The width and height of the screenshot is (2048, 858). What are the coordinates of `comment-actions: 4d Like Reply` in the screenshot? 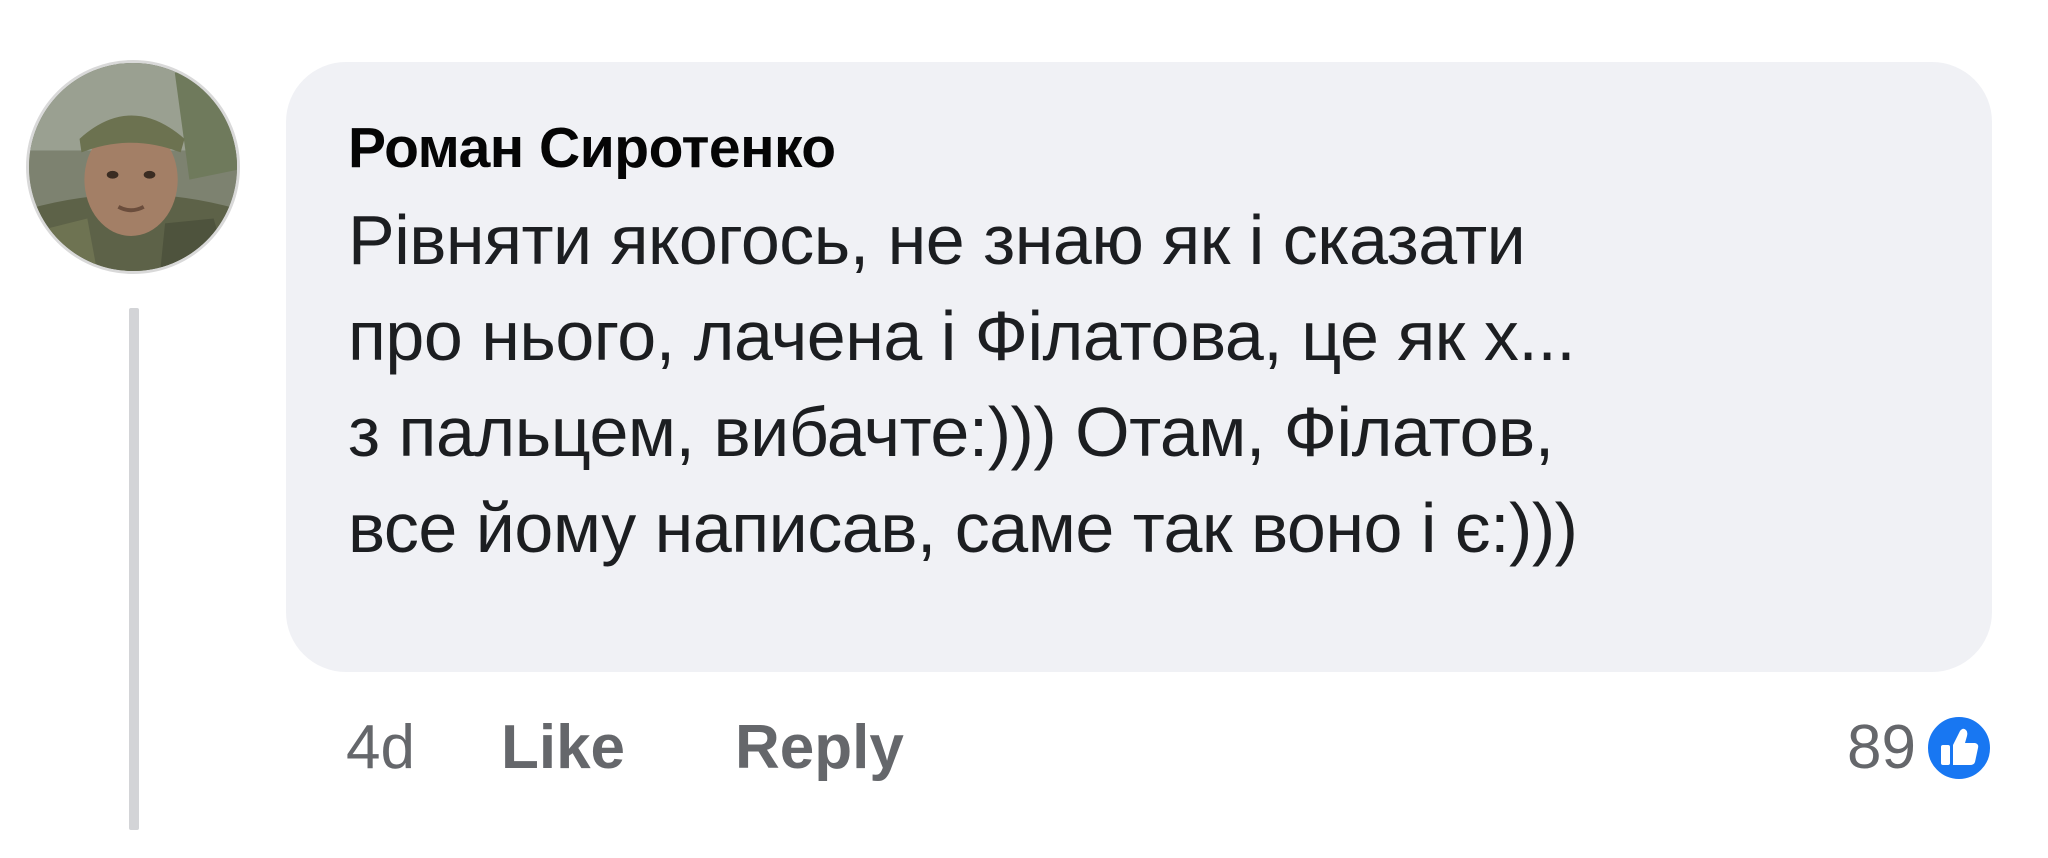 It's located at (625, 747).